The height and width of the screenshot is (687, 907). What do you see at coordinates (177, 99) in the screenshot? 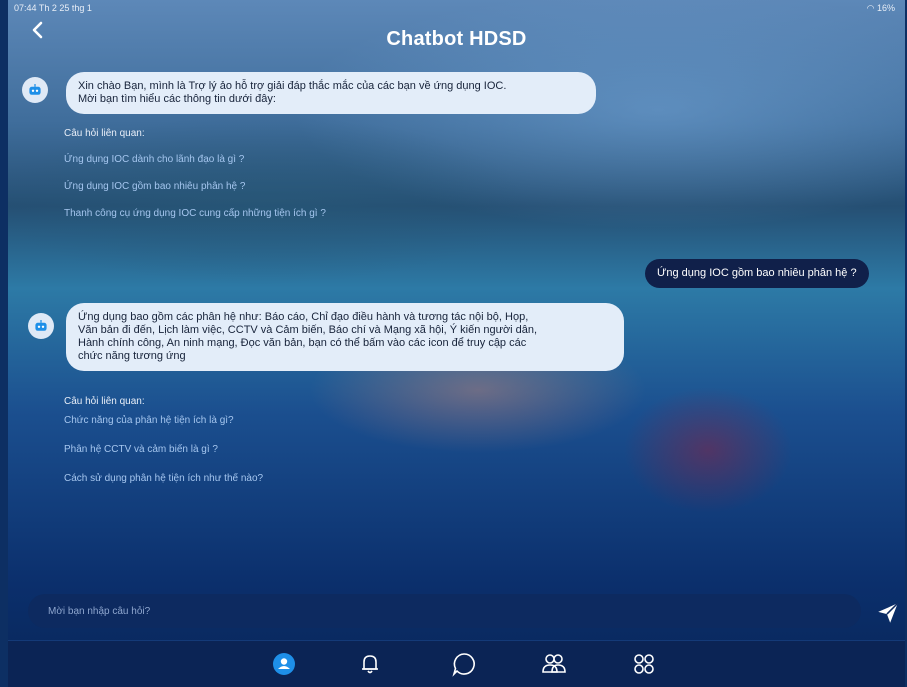
I see `bot-message-line: Mời bạn tìm hiểu các thông tin dưới đây:` at bounding box center [177, 99].